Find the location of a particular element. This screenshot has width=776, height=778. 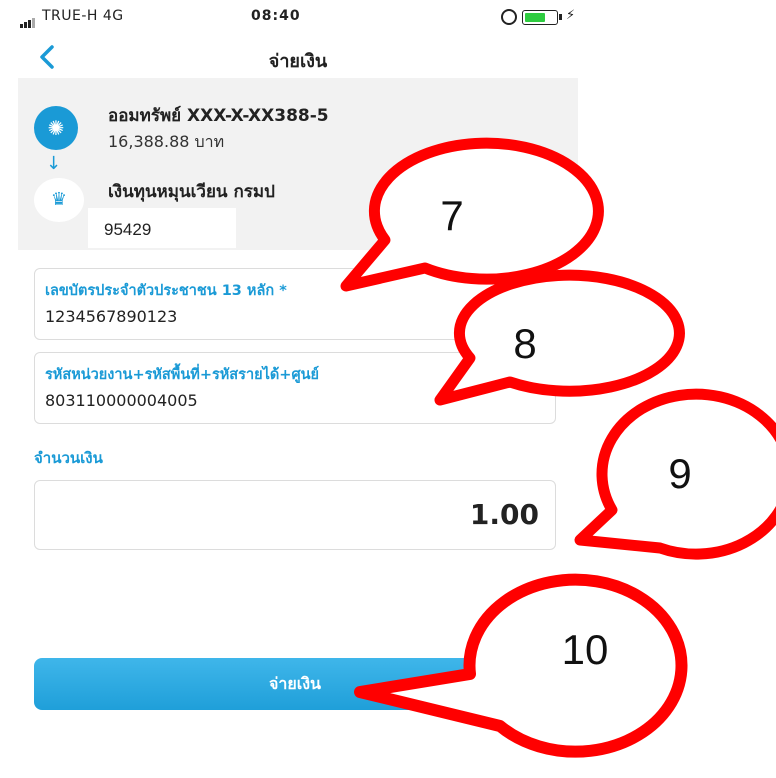

status-bar: TRUE-H 4G 08:40 ⚡ is located at coordinates (298, 17).